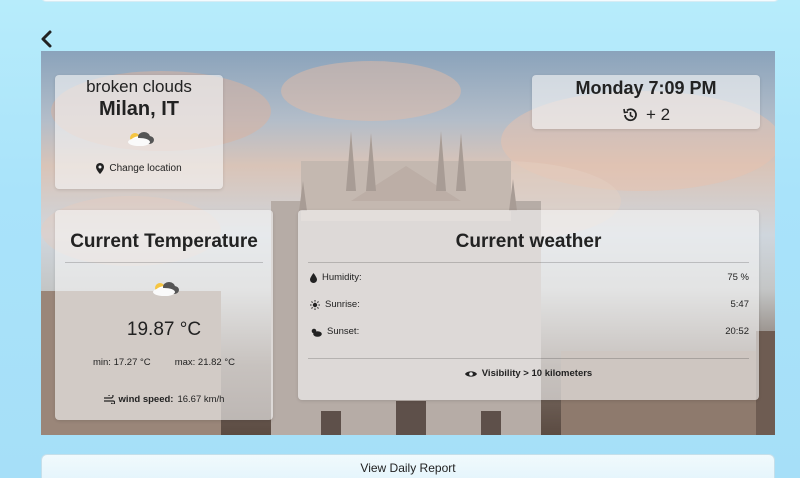 The height and width of the screenshot is (478, 800). I want to click on humidity-value: 75 %, so click(738, 277).